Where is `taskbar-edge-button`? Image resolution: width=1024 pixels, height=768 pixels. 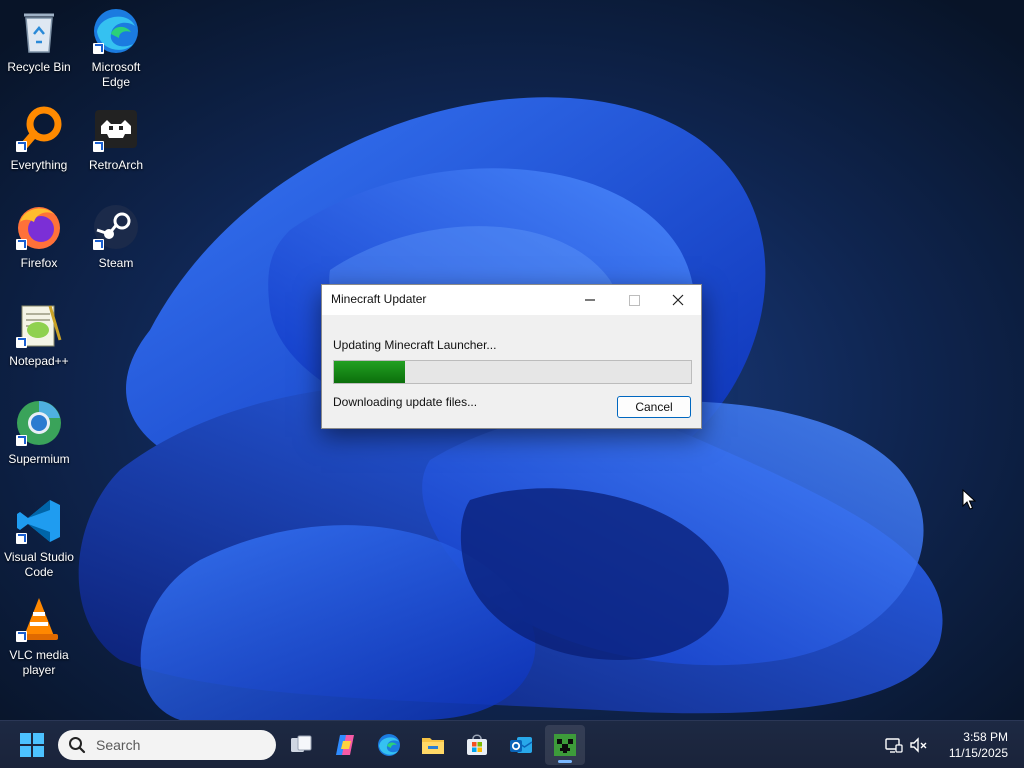
taskbar-edge-button is located at coordinates (389, 745).